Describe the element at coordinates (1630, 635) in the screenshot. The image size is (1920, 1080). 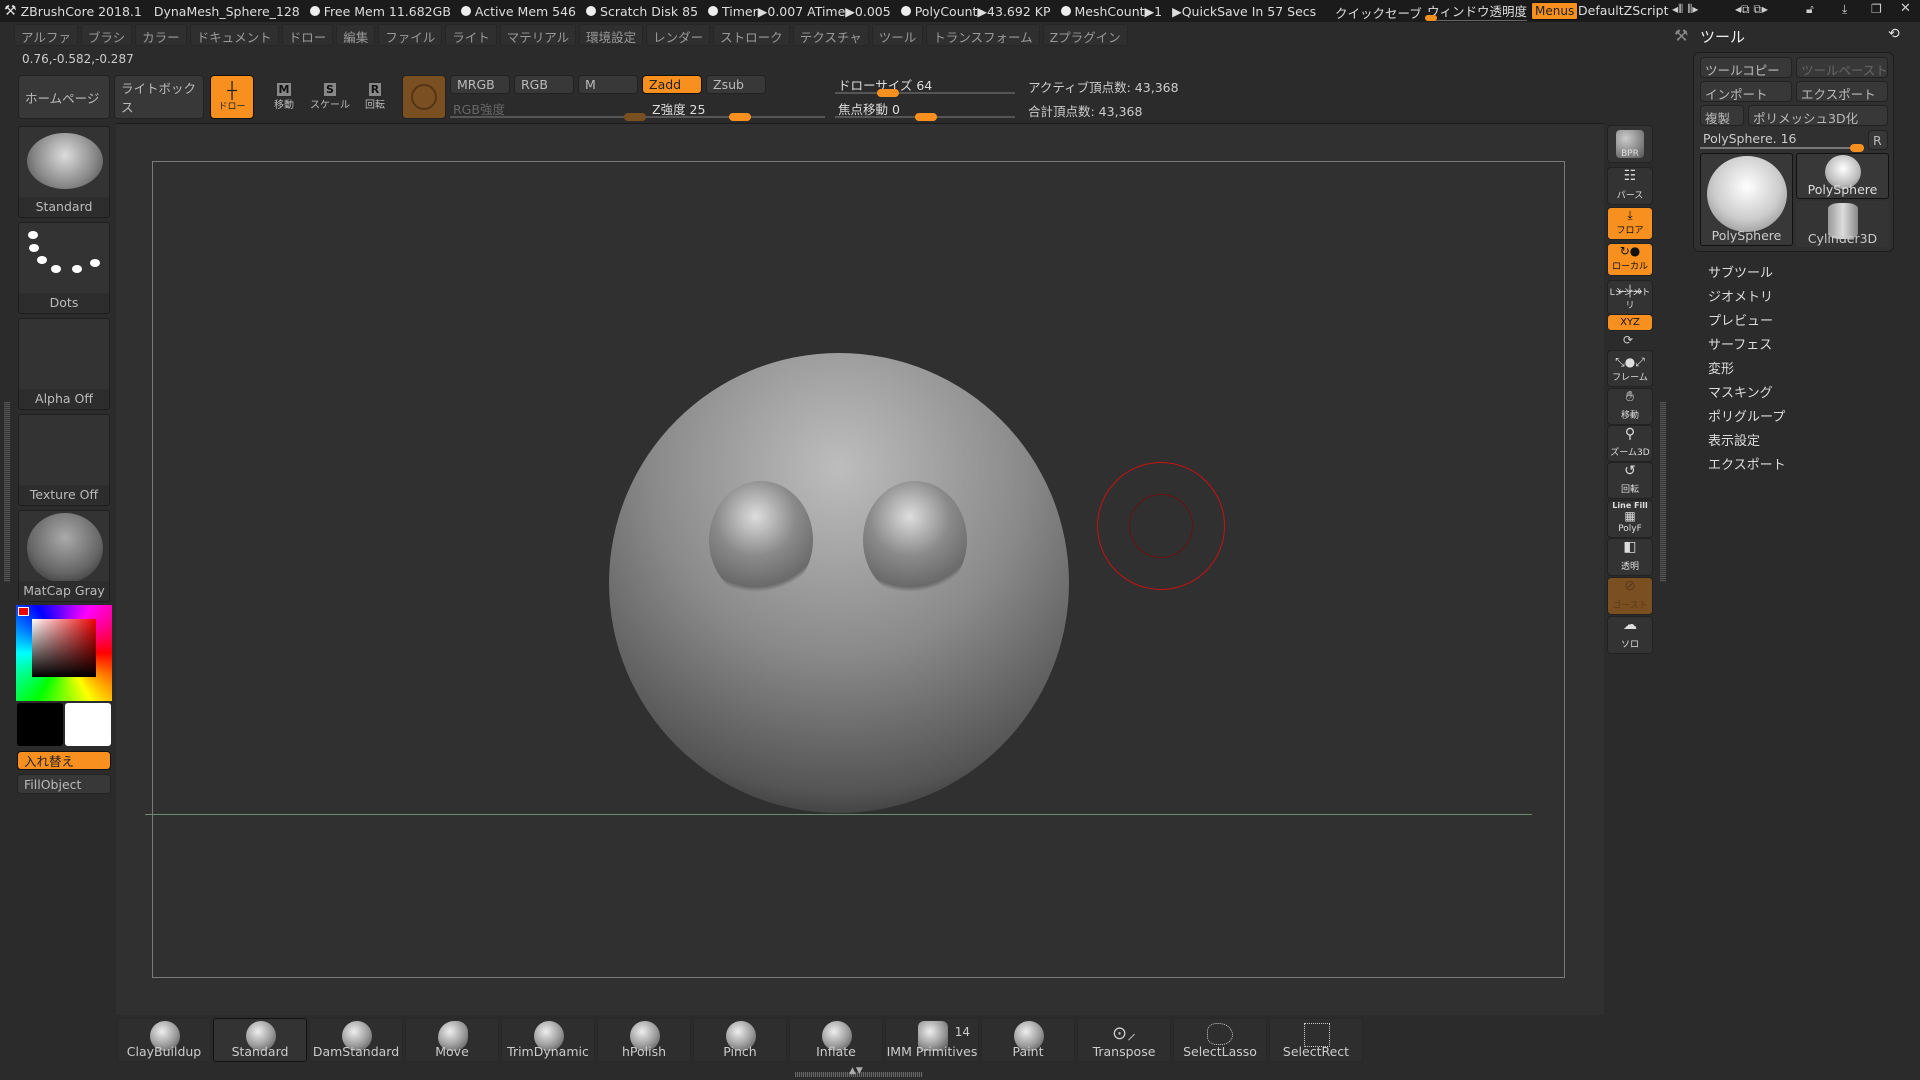
I see `solo-button: ☁ ソロ` at that location.